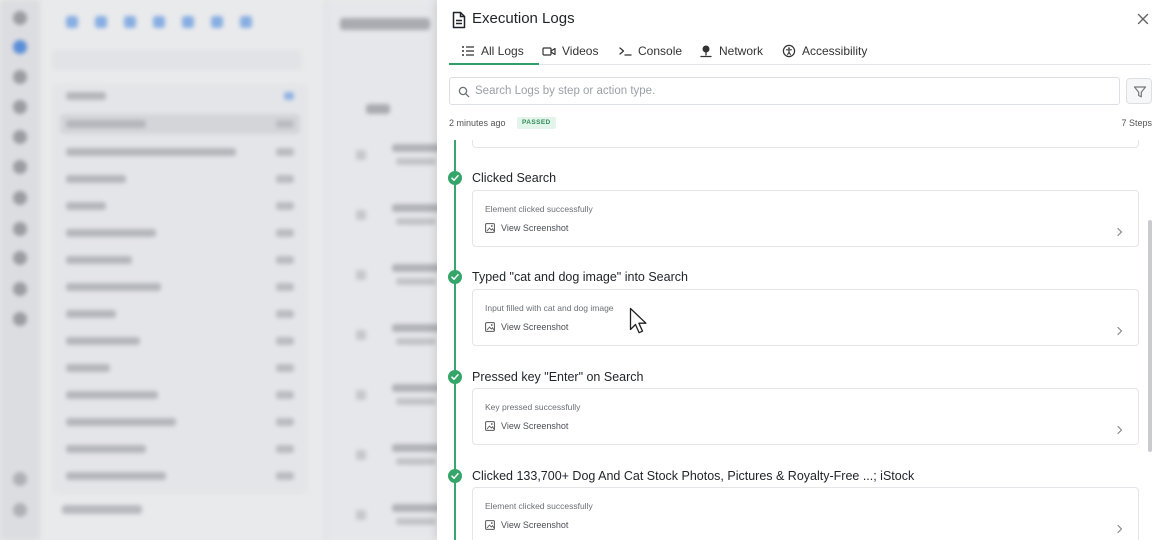 The height and width of the screenshot is (540, 1163). What do you see at coordinates (459, 20) in the screenshot?
I see `document-icon` at bounding box center [459, 20].